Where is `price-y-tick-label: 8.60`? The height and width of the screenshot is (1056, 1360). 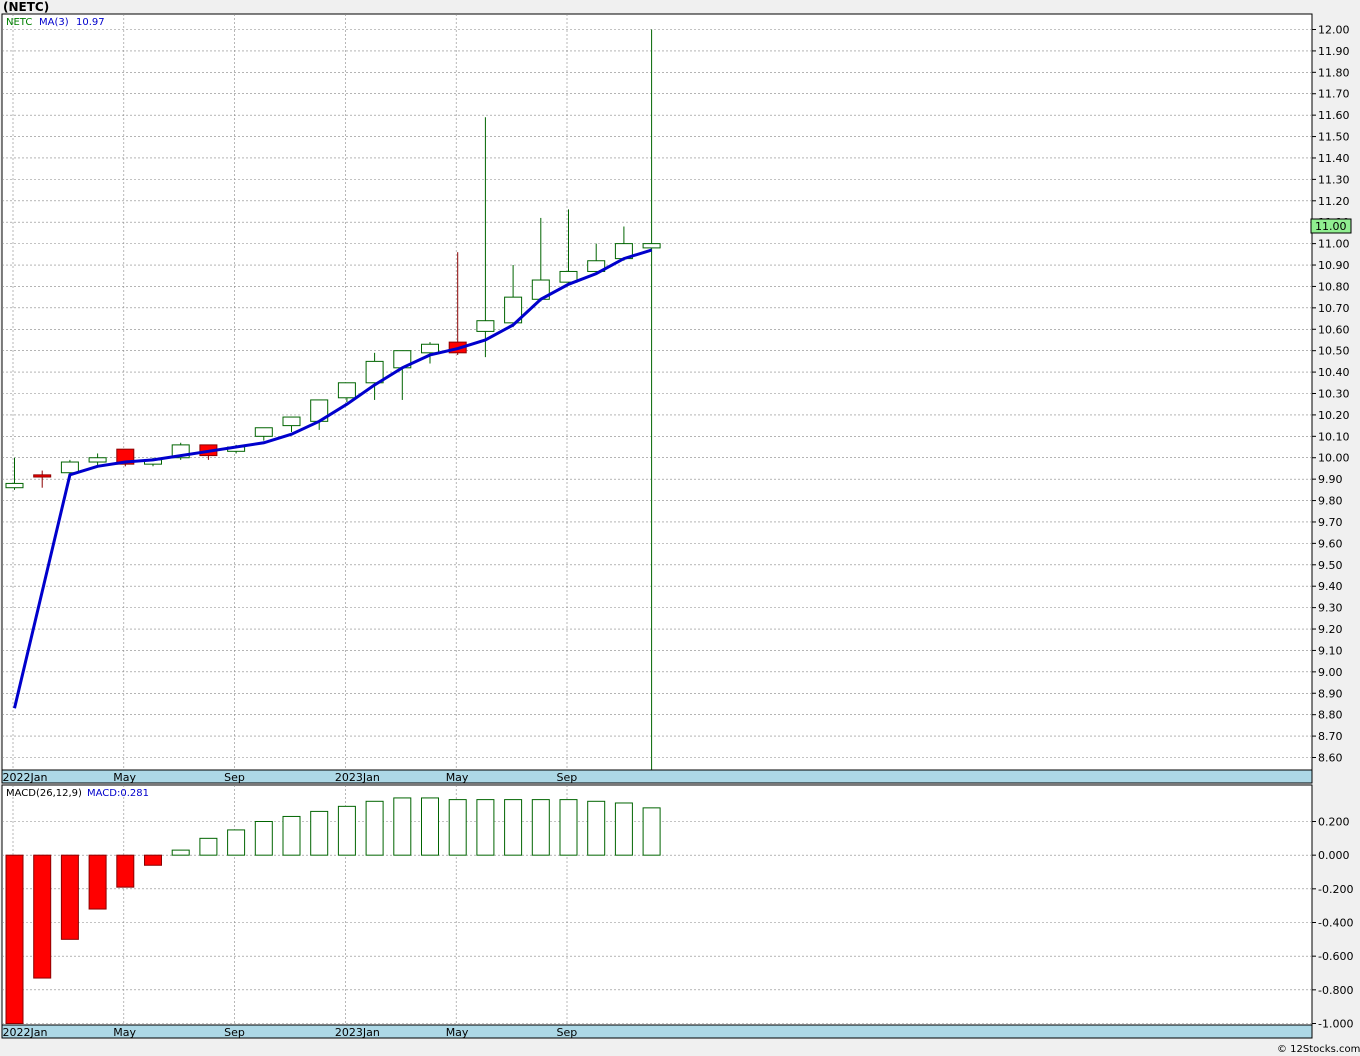 price-y-tick-label: 8.60 is located at coordinates (1330, 758).